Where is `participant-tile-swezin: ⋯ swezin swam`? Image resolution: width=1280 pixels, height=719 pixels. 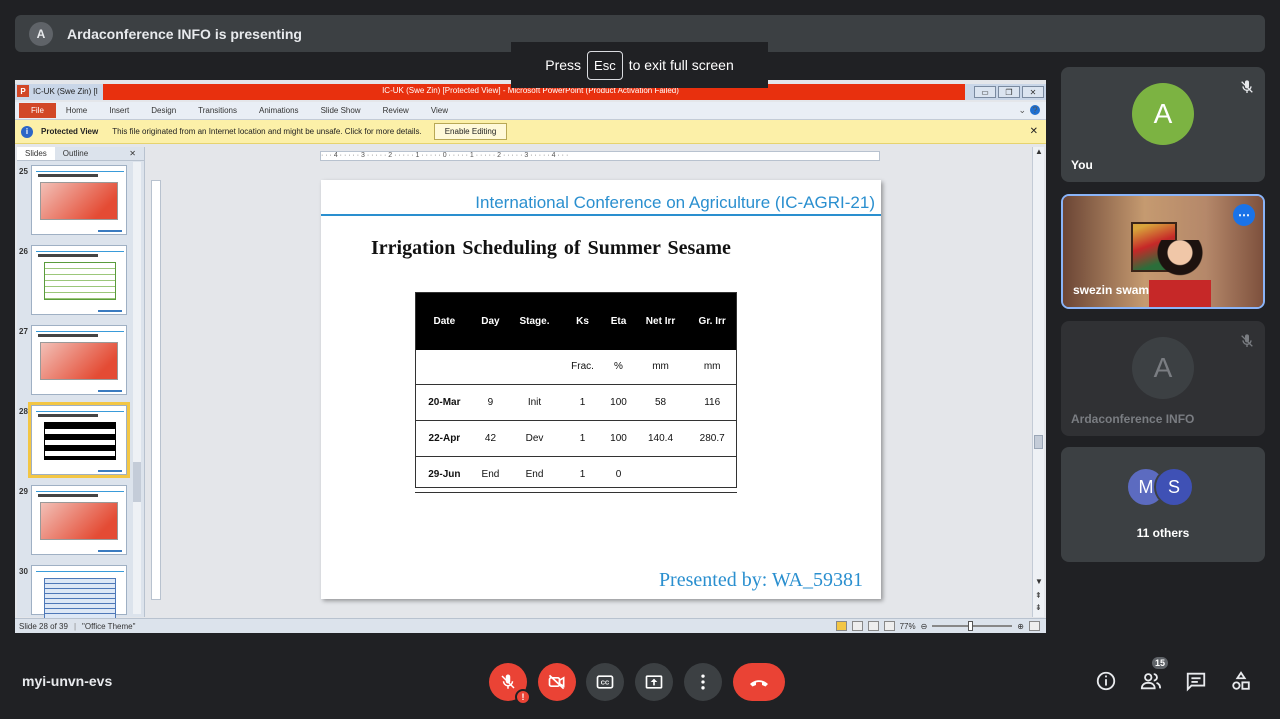 participant-tile-swezin: ⋯ swezin swam is located at coordinates (1163, 251).